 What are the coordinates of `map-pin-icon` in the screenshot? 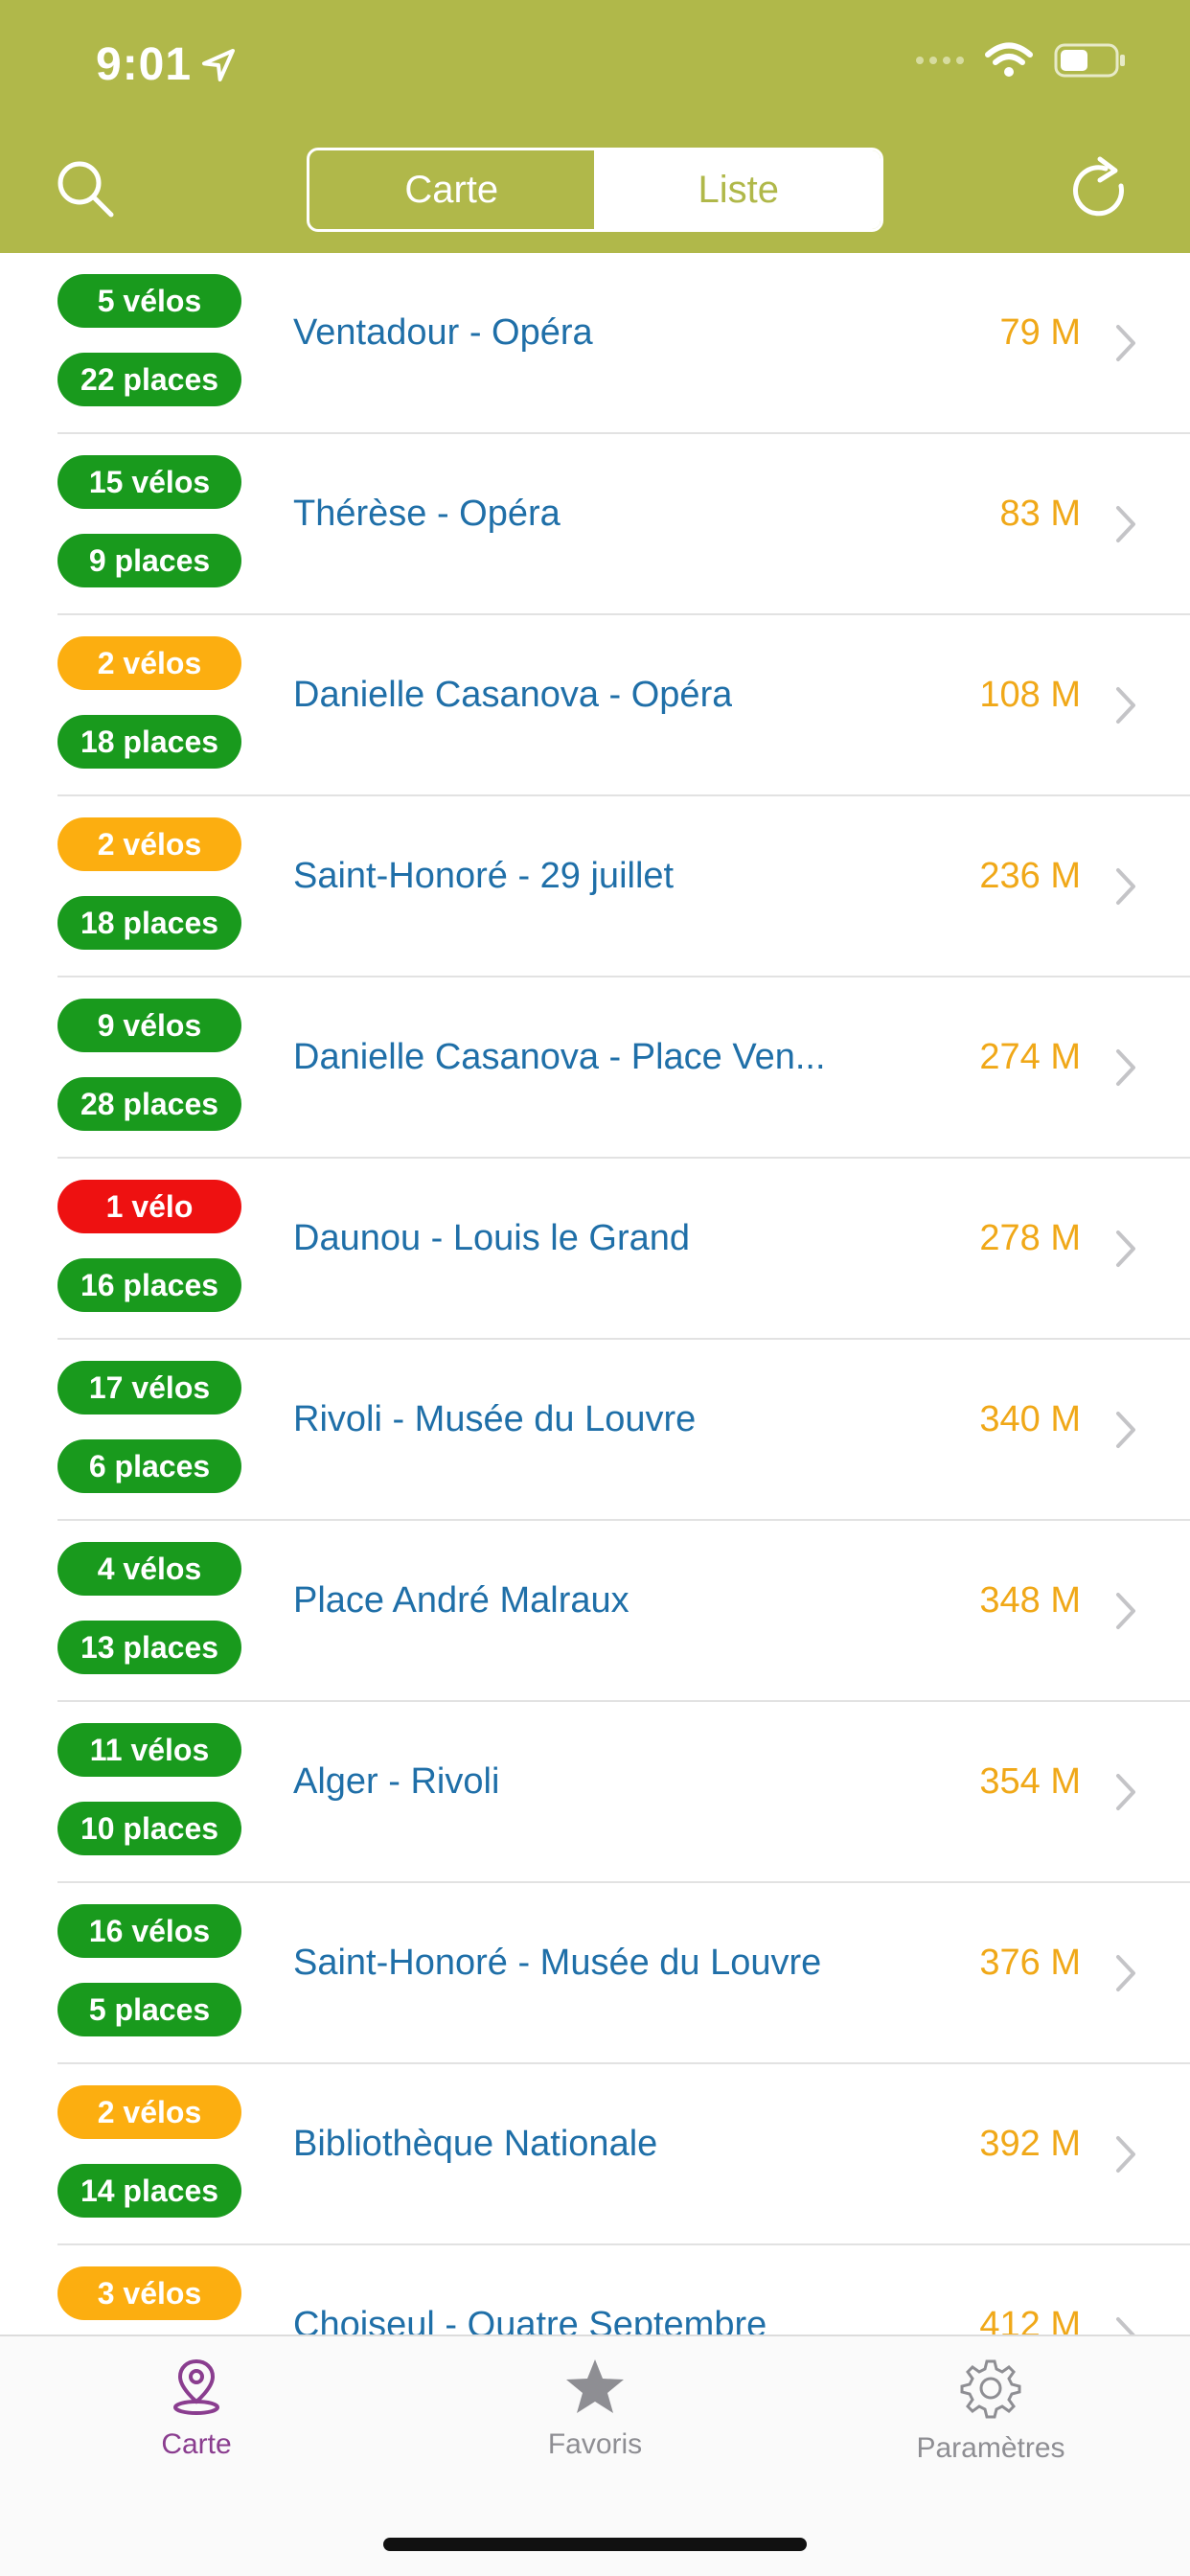 It's located at (196, 2386).